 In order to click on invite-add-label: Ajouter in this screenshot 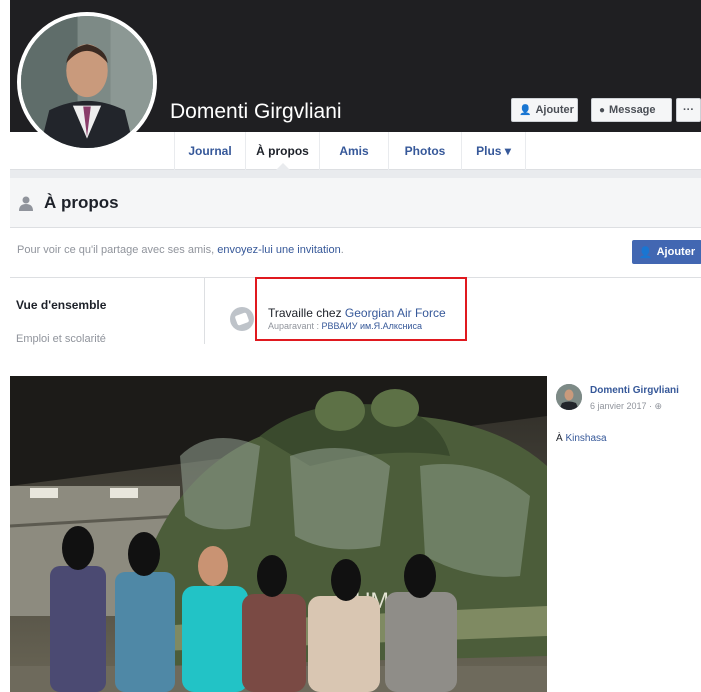, I will do `click(676, 252)`.